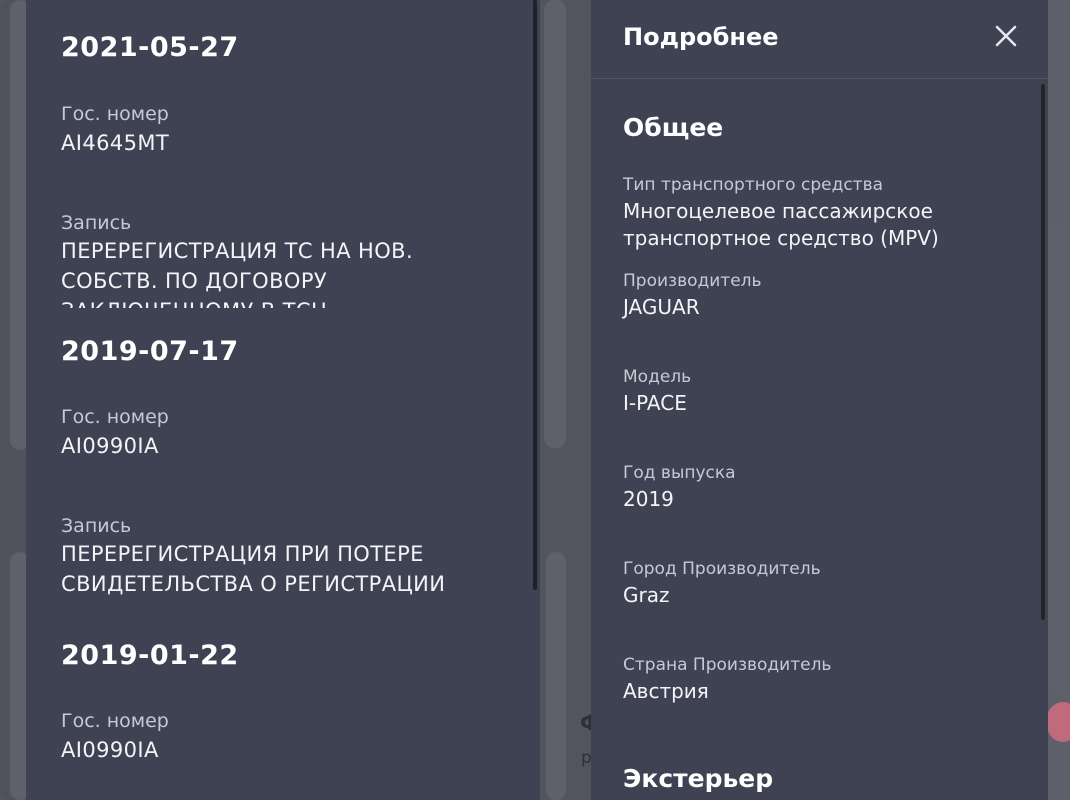 This screenshot has height=800, width=1070. Describe the element at coordinates (698, 778) in the screenshot. I see `section-title-exterior: Экстерьер` at that location.